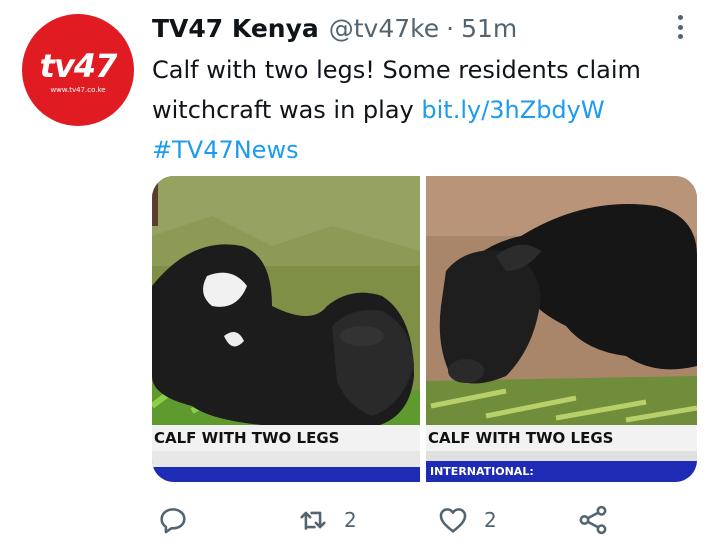 The height and width of the screenshot is (555, 720). Describe the element at coordinates (561, 471) in the screenshot. I see `ticker-band: INTERNATIONAL:` at that location.